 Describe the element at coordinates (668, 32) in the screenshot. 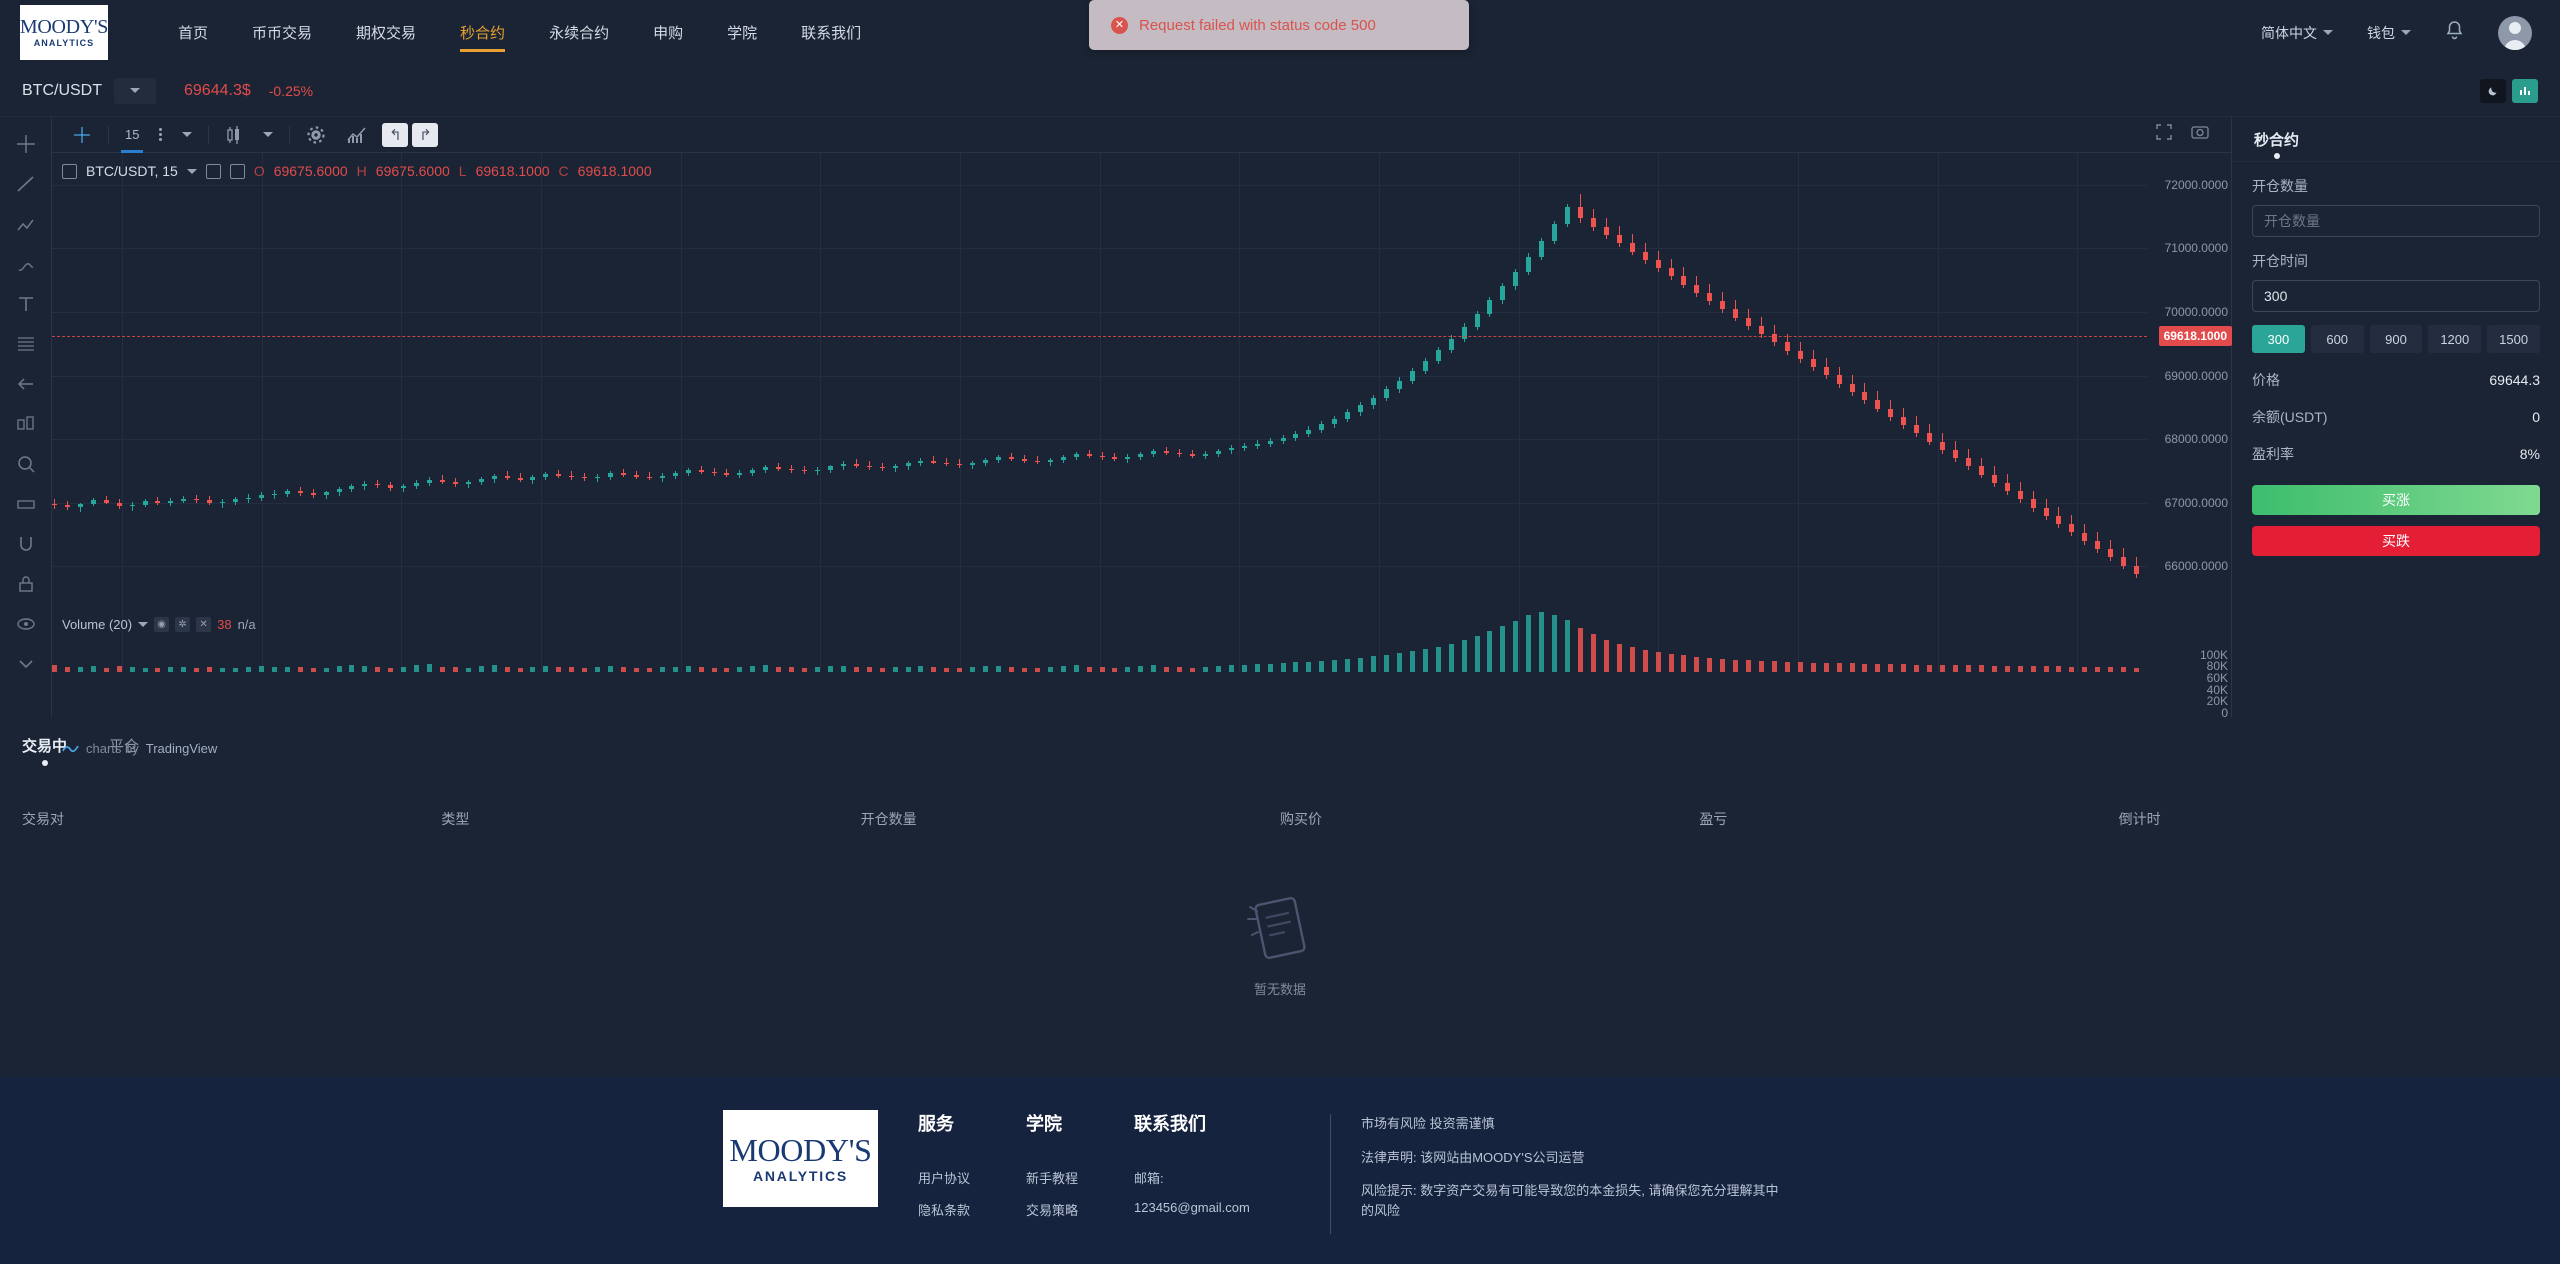

I see `nav-item-subscription: 申购` at that location.